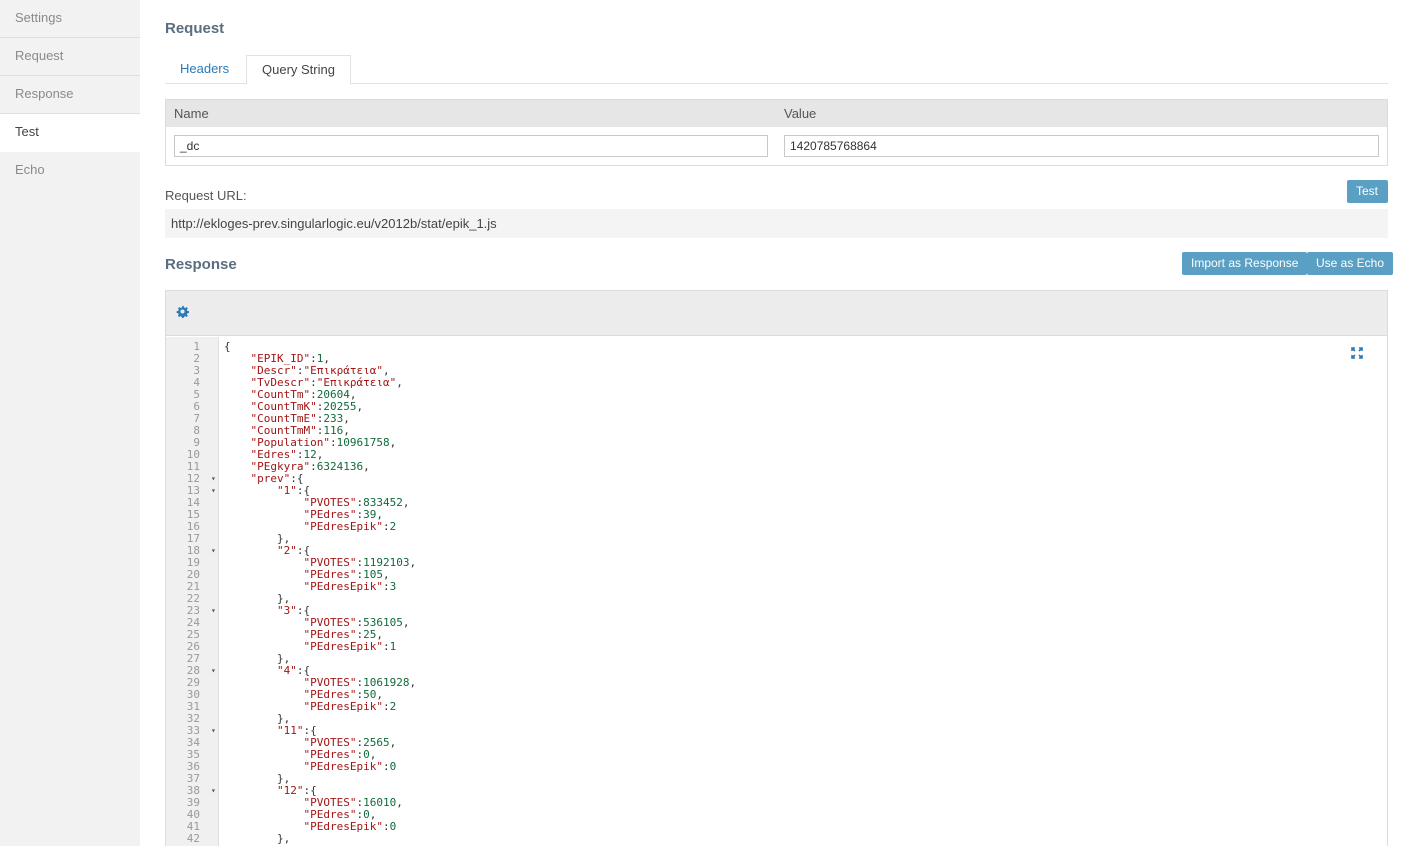  I want to click on sidebar-item-settings: Settings, so click(70, 19).